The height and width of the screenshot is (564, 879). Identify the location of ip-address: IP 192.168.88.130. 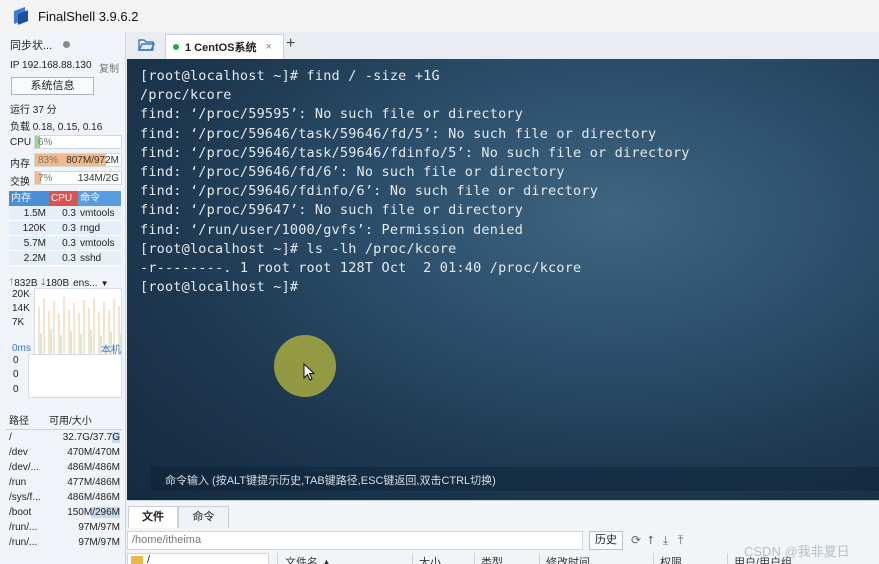
(51, 65).